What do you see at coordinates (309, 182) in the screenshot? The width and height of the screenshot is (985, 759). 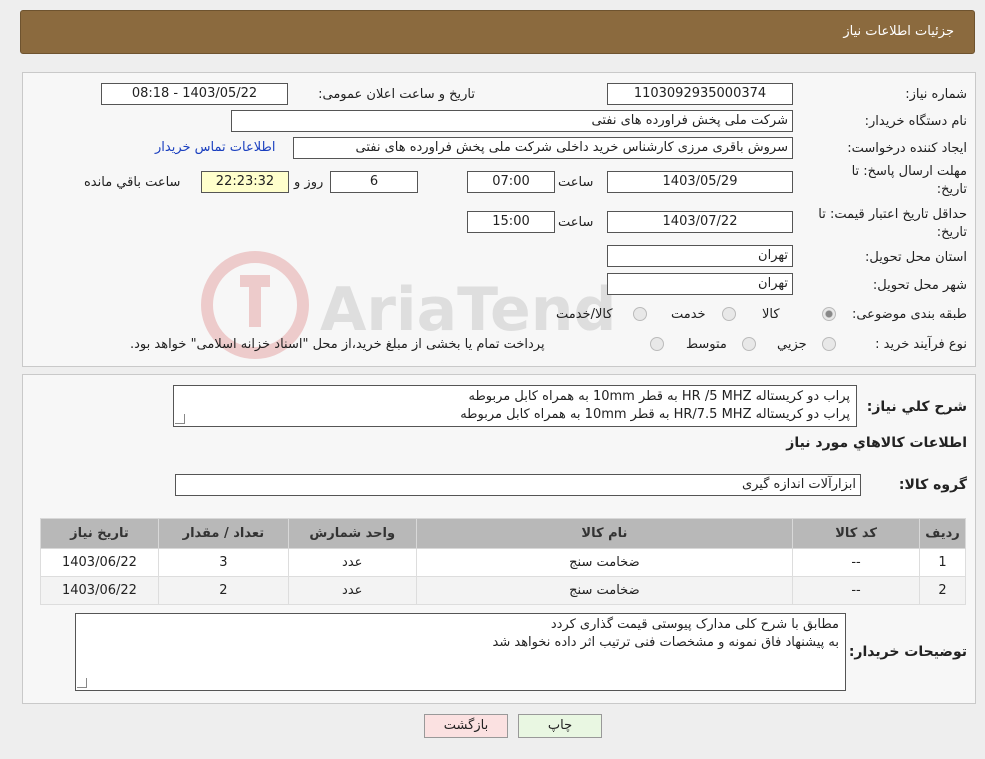 I see `days-label: روز و` at bounding box center [309, 182].